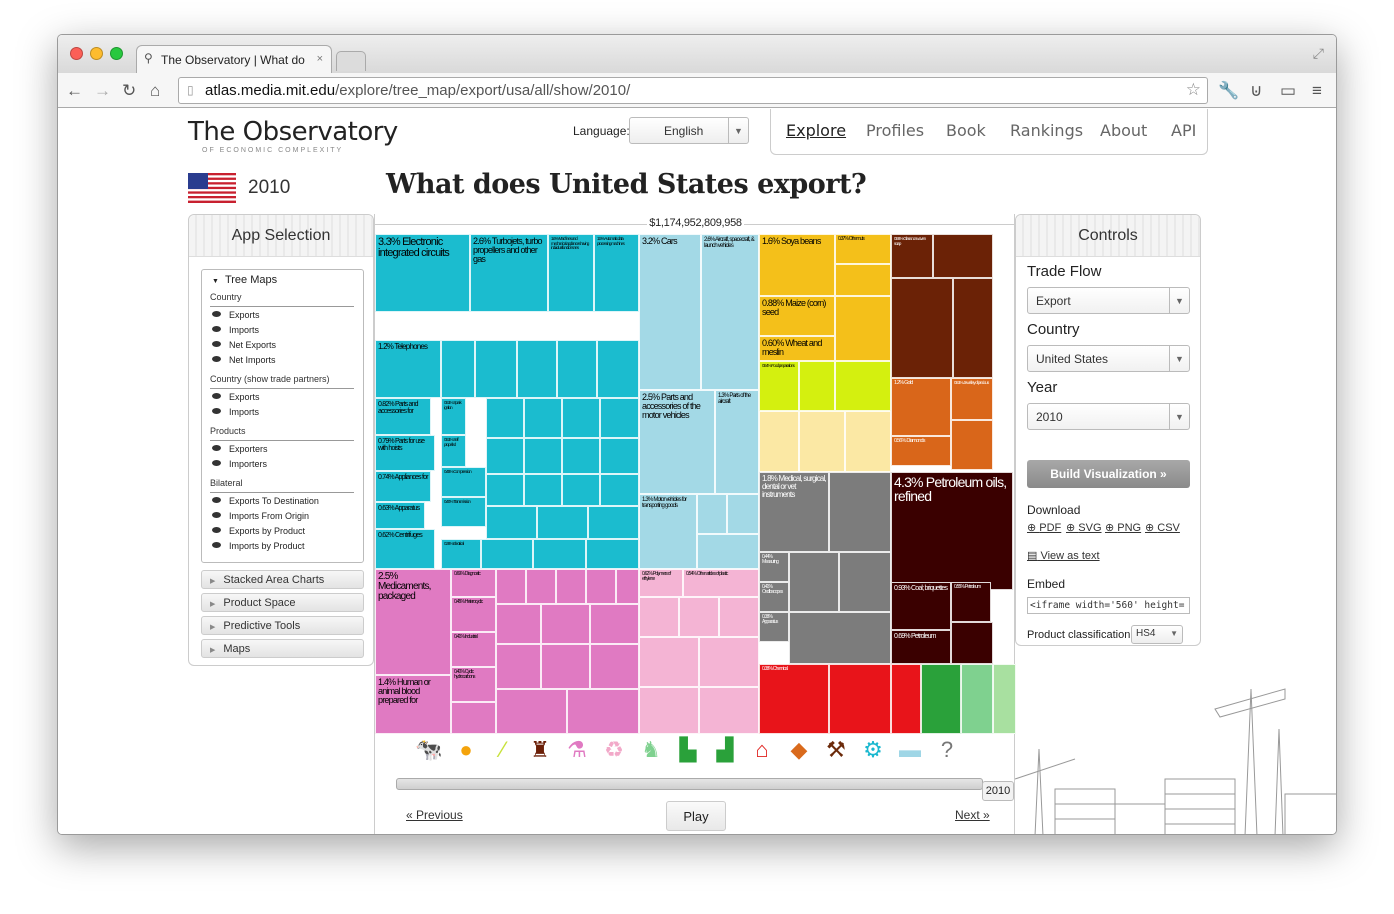 Image resolution: width=1394 pixels, height=914 pixels. What do you see at coordinates (1123, 527) in the screenshot?
I see `download-png-link: ⊕ PNG` at bounding box center [1123, 527].